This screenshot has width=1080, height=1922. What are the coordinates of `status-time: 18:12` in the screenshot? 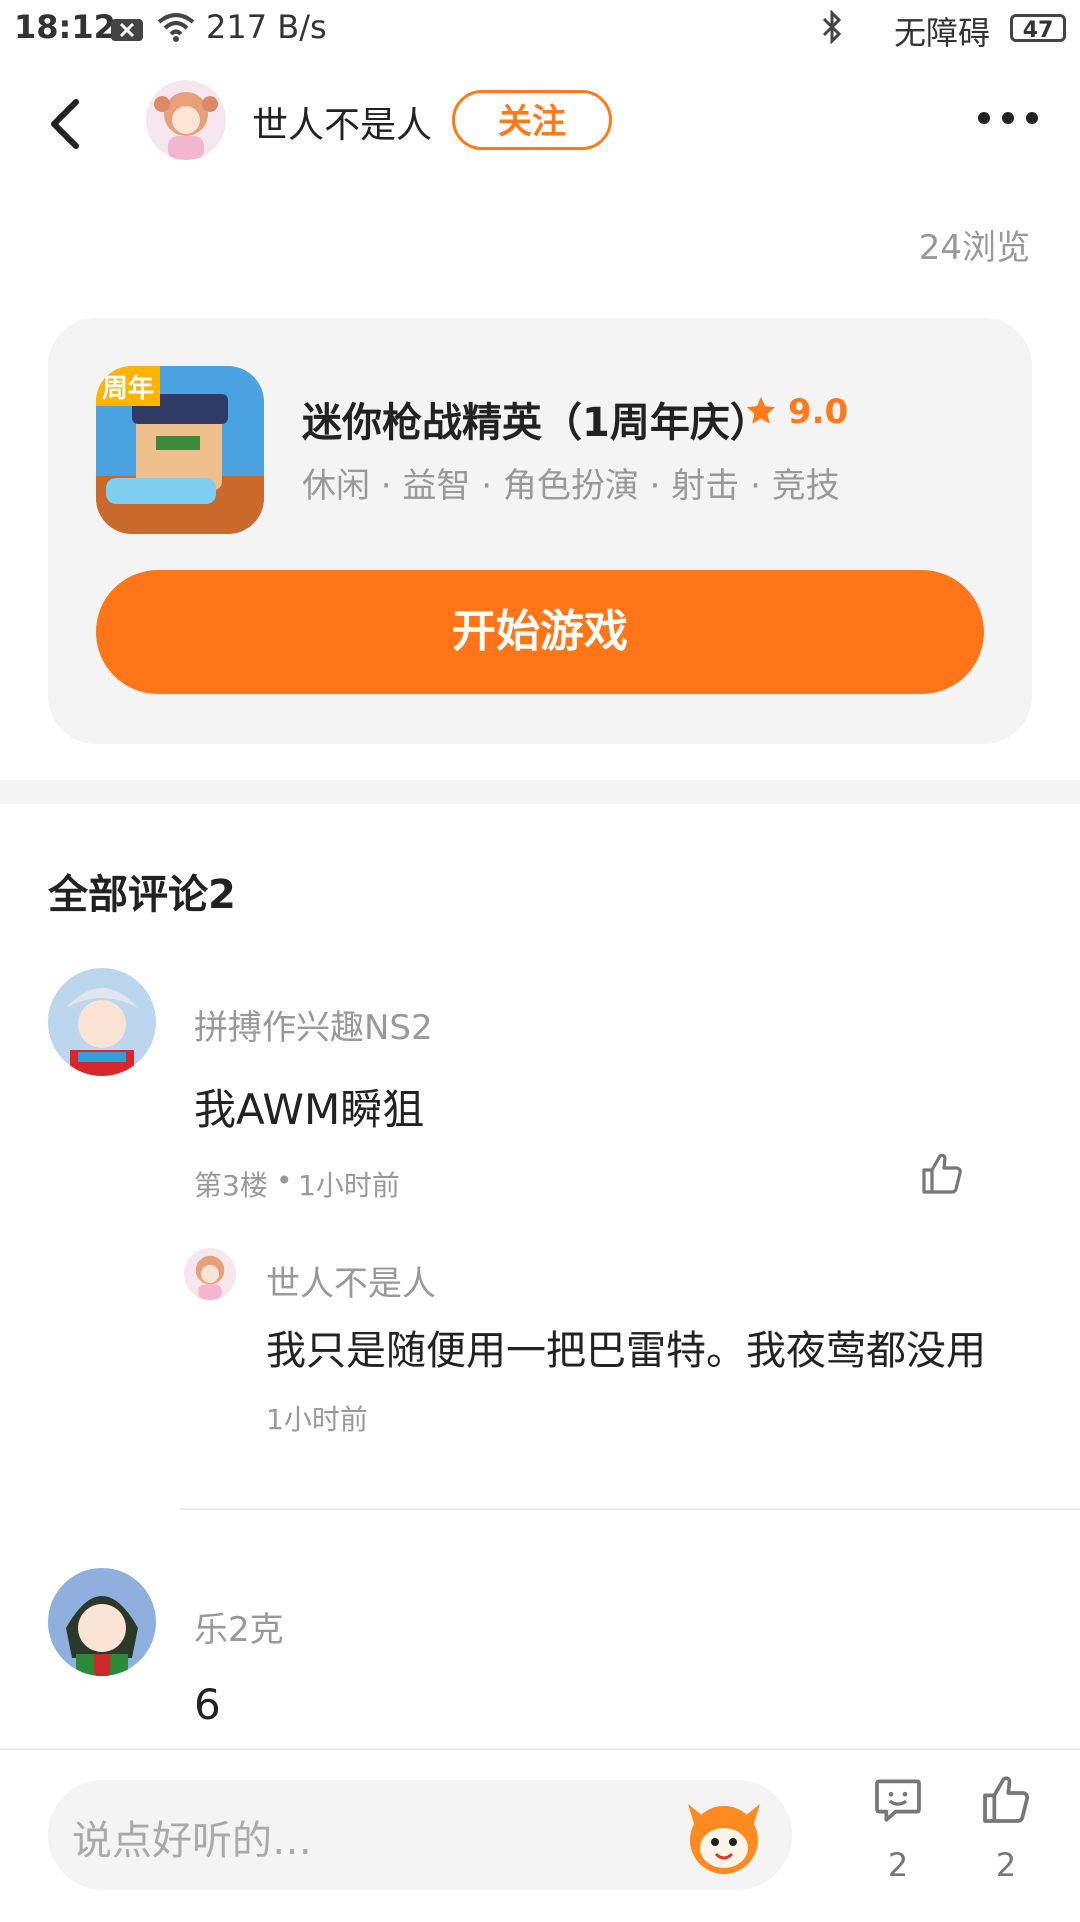 It's located at (65, 27).